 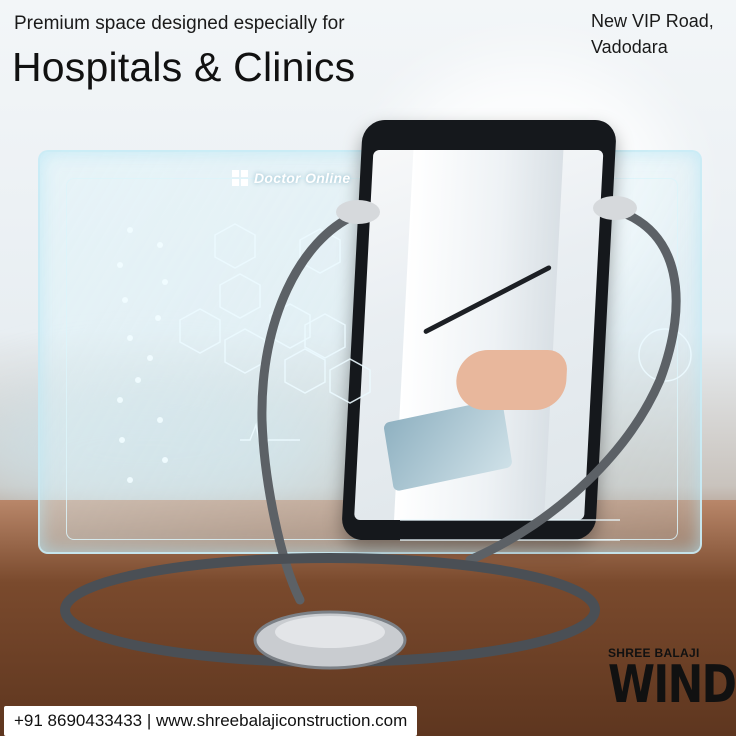 What do you see at coordinates (652, 21) in the screenshot?
I see `location-line-1: New VIP Road,` at bounding box center [652, 21].